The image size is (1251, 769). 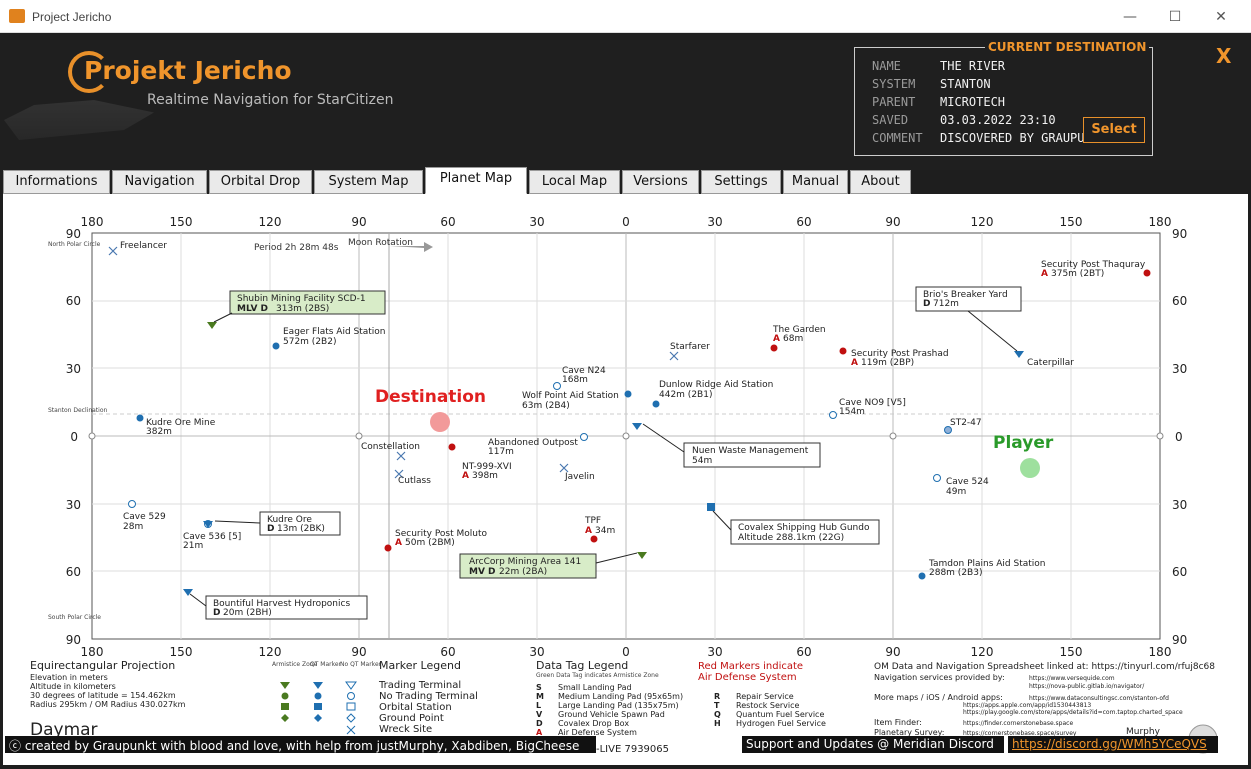 I want to click on label-cave-529: Cave 529, so click(x=144, y=517).